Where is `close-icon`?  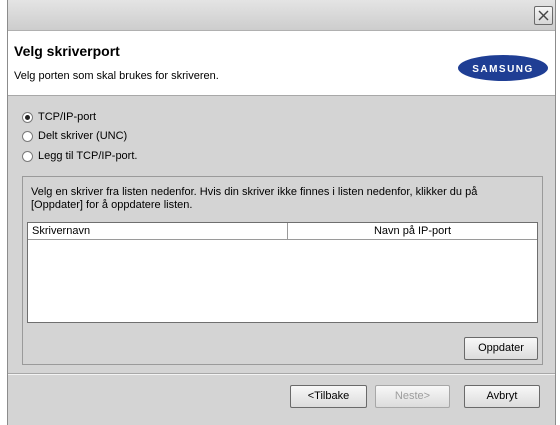 close-icon is located at coordinates (543, 15).